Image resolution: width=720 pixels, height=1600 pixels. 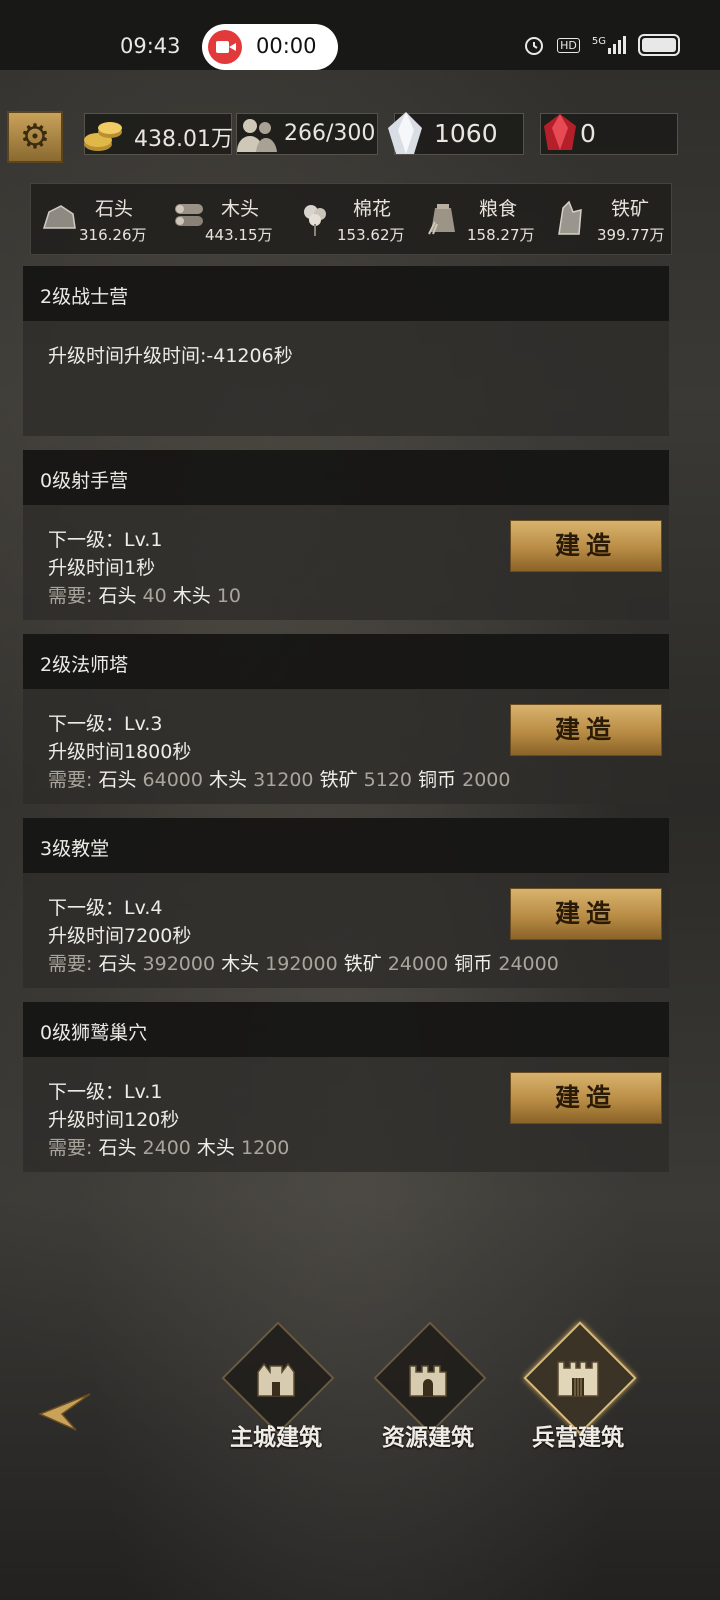 I want to click on gear-icon: ⚙, so click(x=35, y=137).